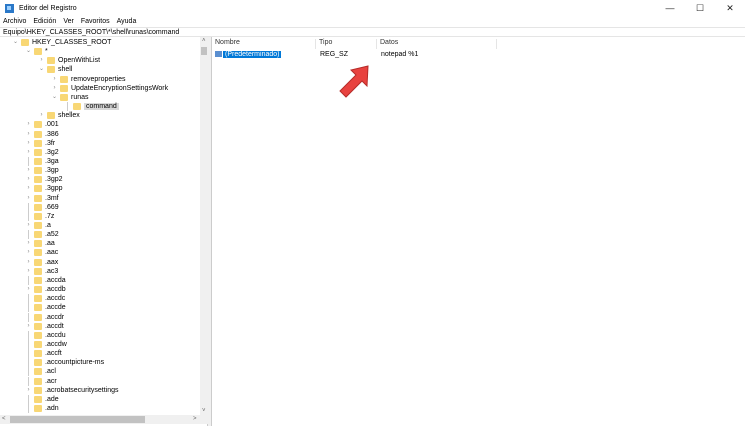 Image resolution: width=745 pixels, height=426 pixels. I want to click on tree-item: › .accdt, so click(44, 326).